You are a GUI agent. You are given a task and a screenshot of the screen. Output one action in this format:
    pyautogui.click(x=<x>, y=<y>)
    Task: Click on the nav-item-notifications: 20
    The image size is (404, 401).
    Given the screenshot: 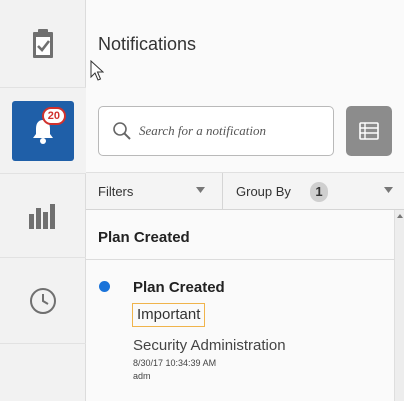 What is the action you would take?
    pyautogui.click(x=43, y=131)
    